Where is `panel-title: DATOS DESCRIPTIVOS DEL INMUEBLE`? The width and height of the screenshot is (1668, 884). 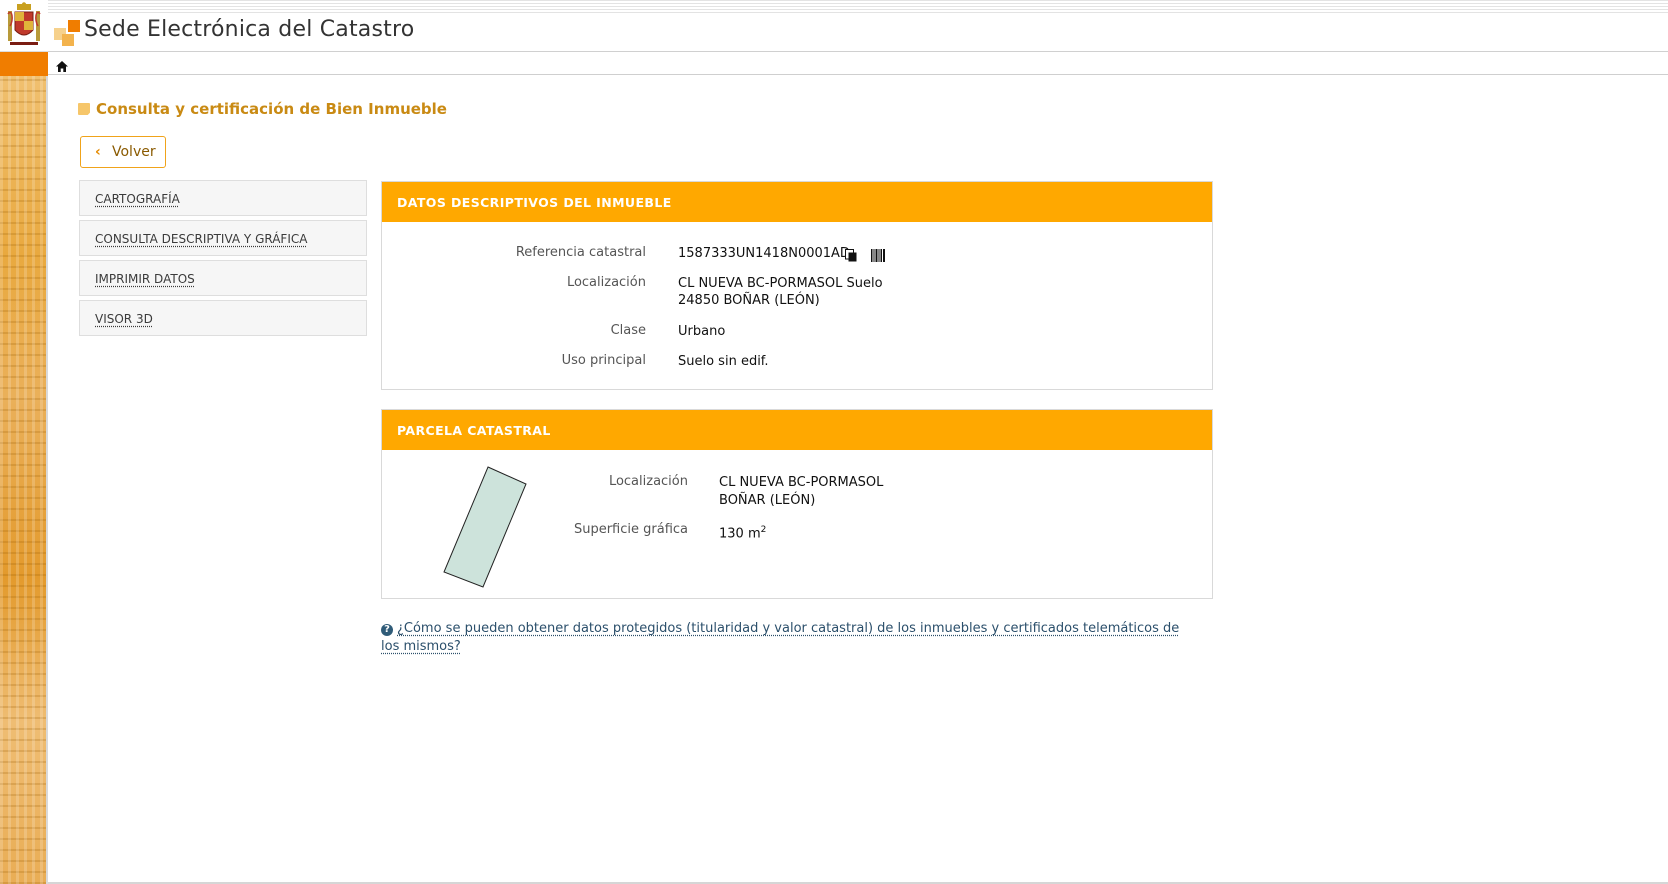
panel-title: DATOS DESCRIPTIVOS DEL INMUEBLE is located at coordinates (534, 202).